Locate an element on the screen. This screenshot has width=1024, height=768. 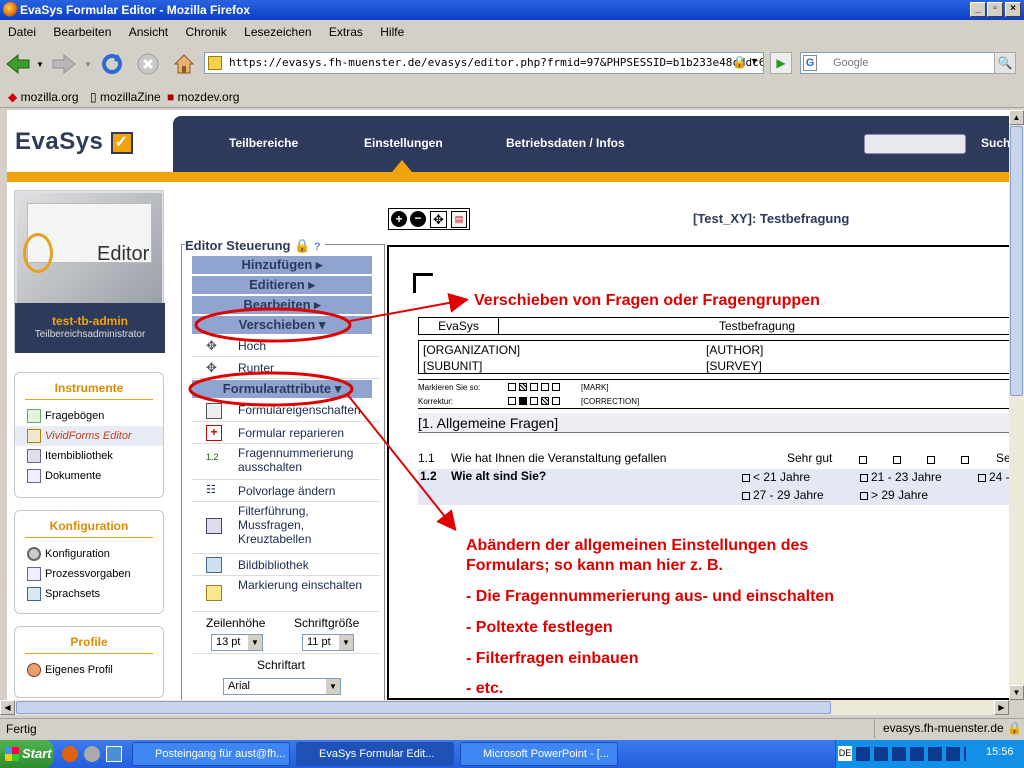
annotation-overlay is located at coordinates (328, 412).